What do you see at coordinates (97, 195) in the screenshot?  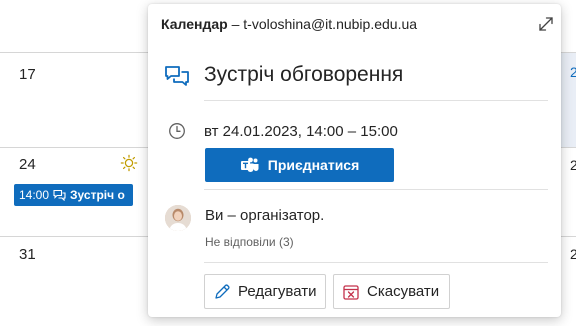 I see `event-title: Зустріч о` at bounding box center [97, 195].